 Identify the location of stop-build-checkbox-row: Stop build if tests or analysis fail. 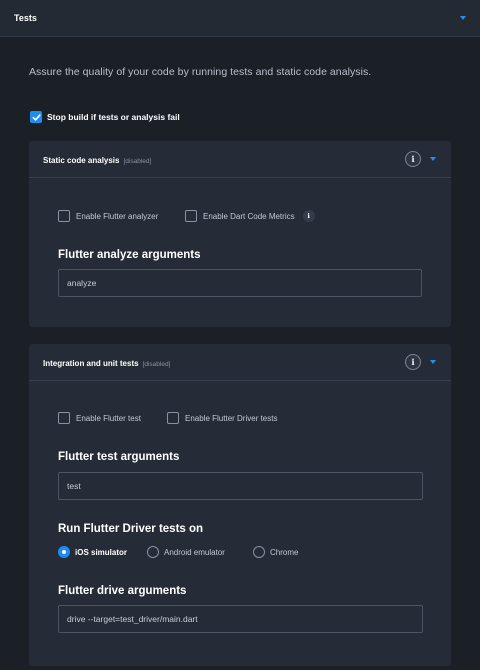
(105, 117).